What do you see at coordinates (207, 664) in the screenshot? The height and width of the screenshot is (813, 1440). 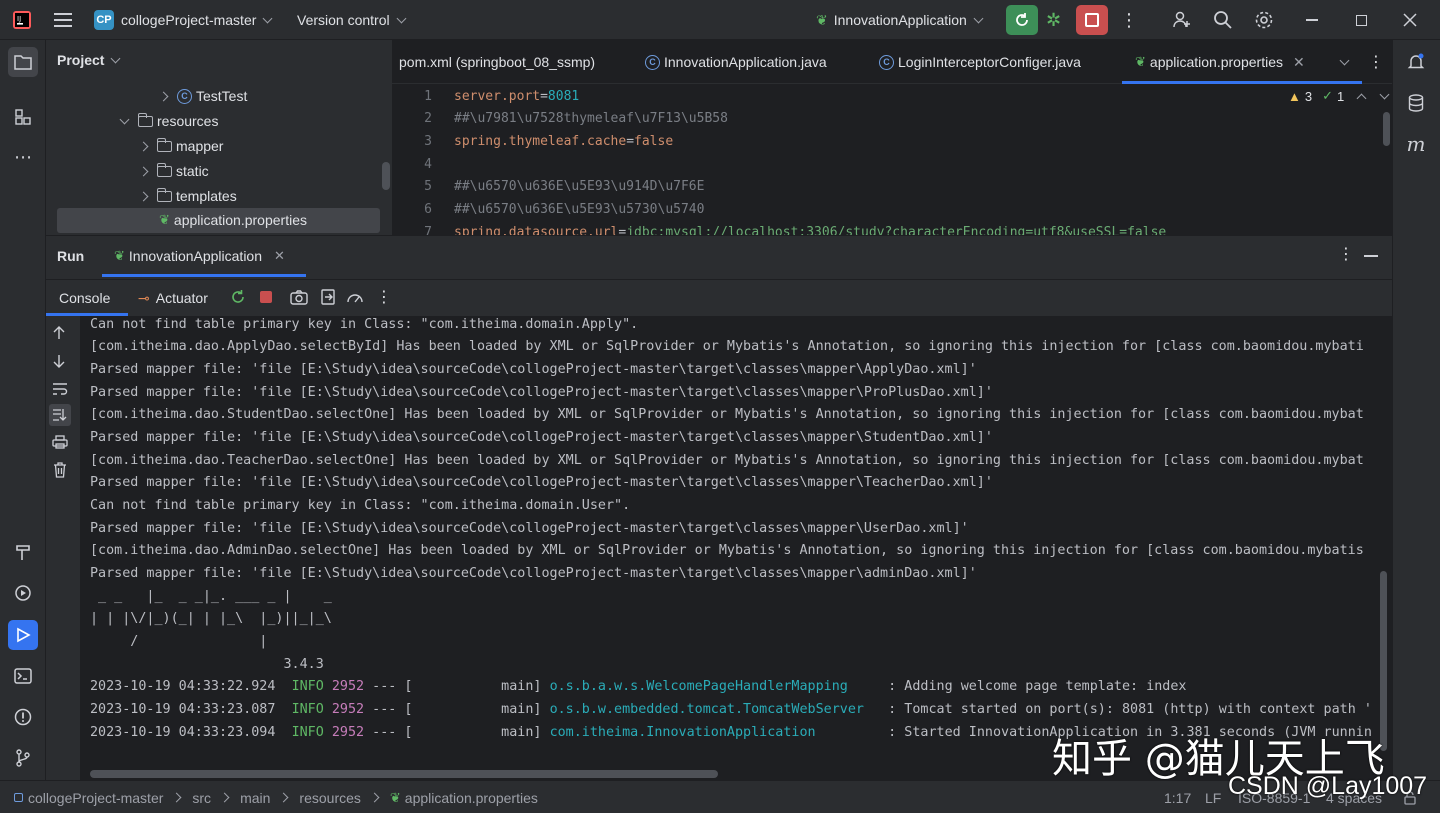 I see `banner-version: 3.4.3` at bounding box center [207, 664].